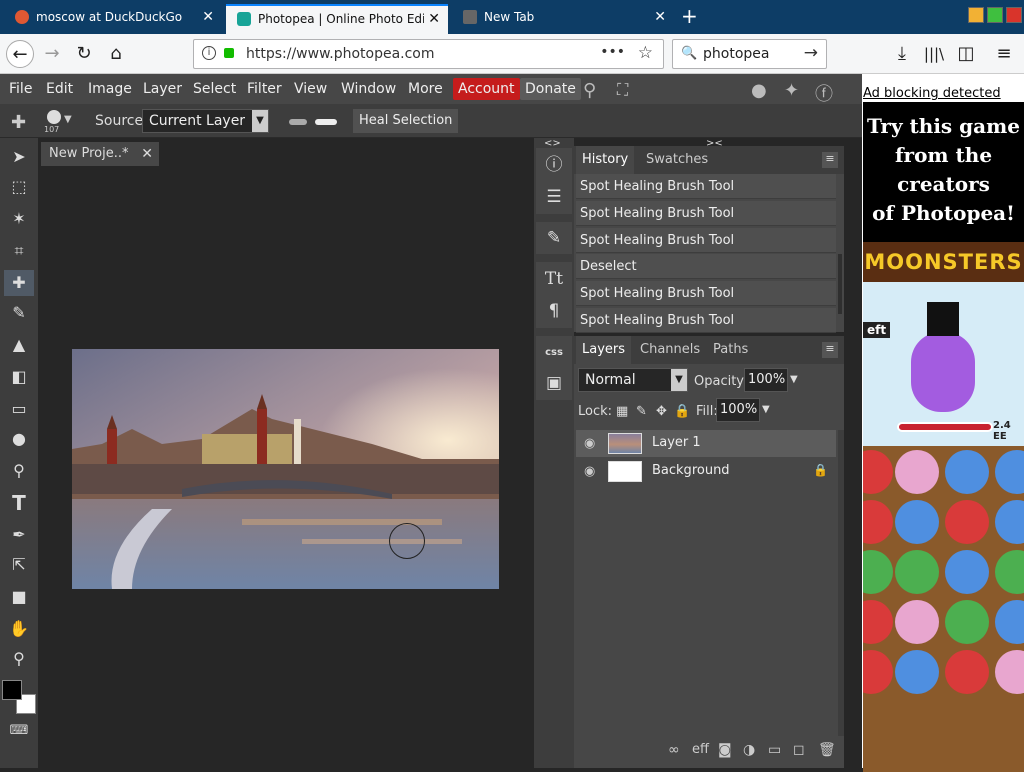 The width and height of the screenshot is (1024, 772). What do you see at coordinates (605, 160) in the screenshot?
I see `tab-history: History` at bounding box center [605, 160].